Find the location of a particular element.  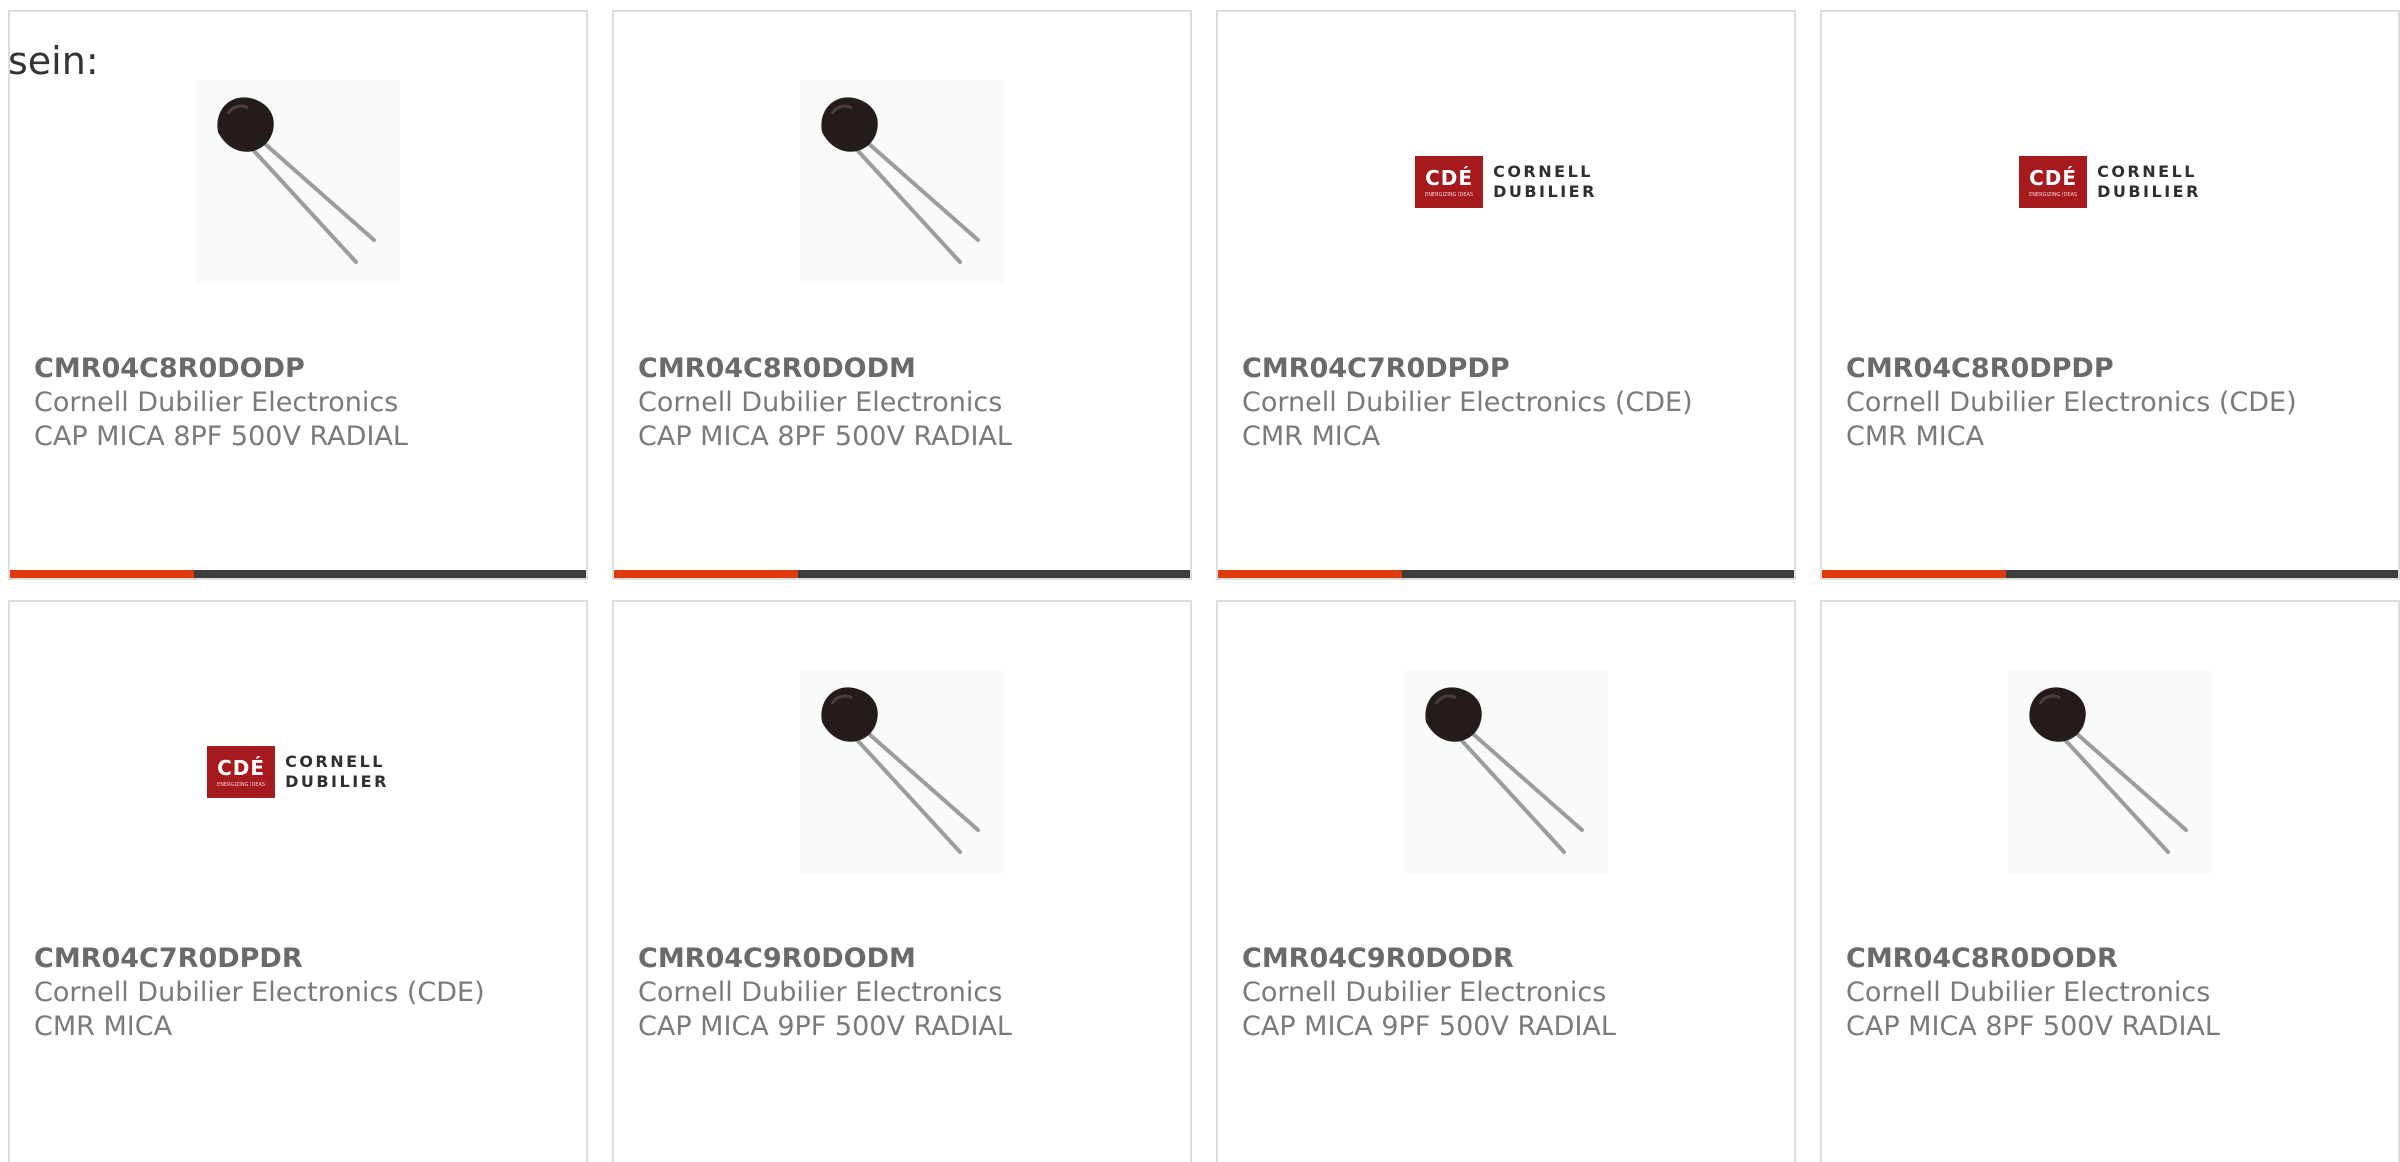

part-number-link: CMR04C7R0DPDP is located at coordinates (1467, 369).